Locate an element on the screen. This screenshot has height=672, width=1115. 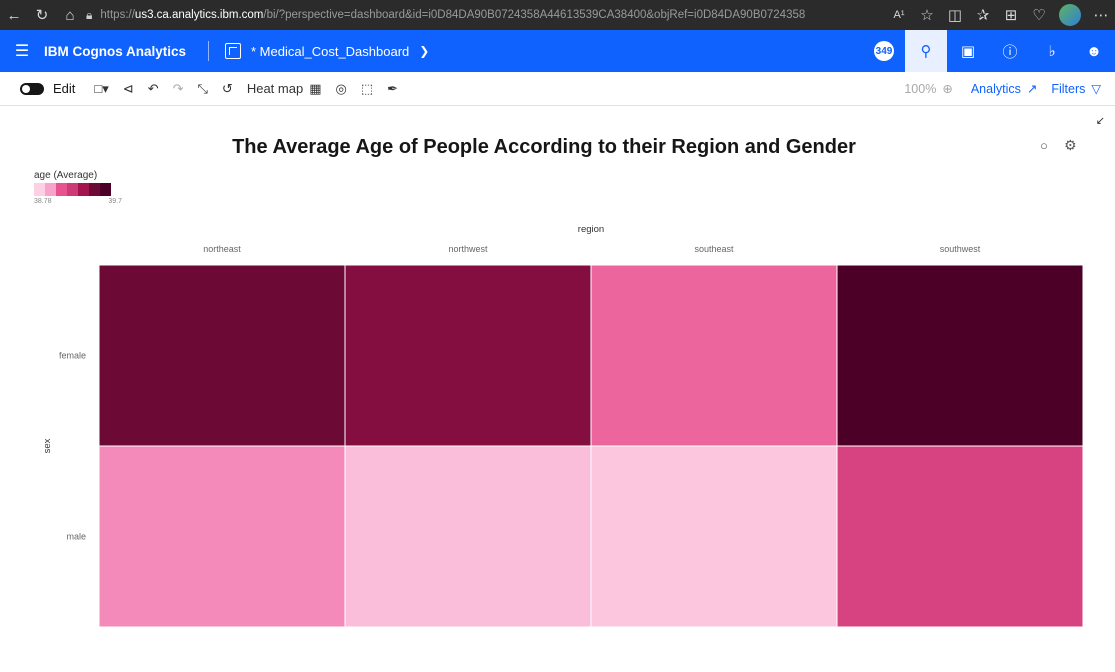
bulb-icon: ○ is located at coordinates (1044, 145).